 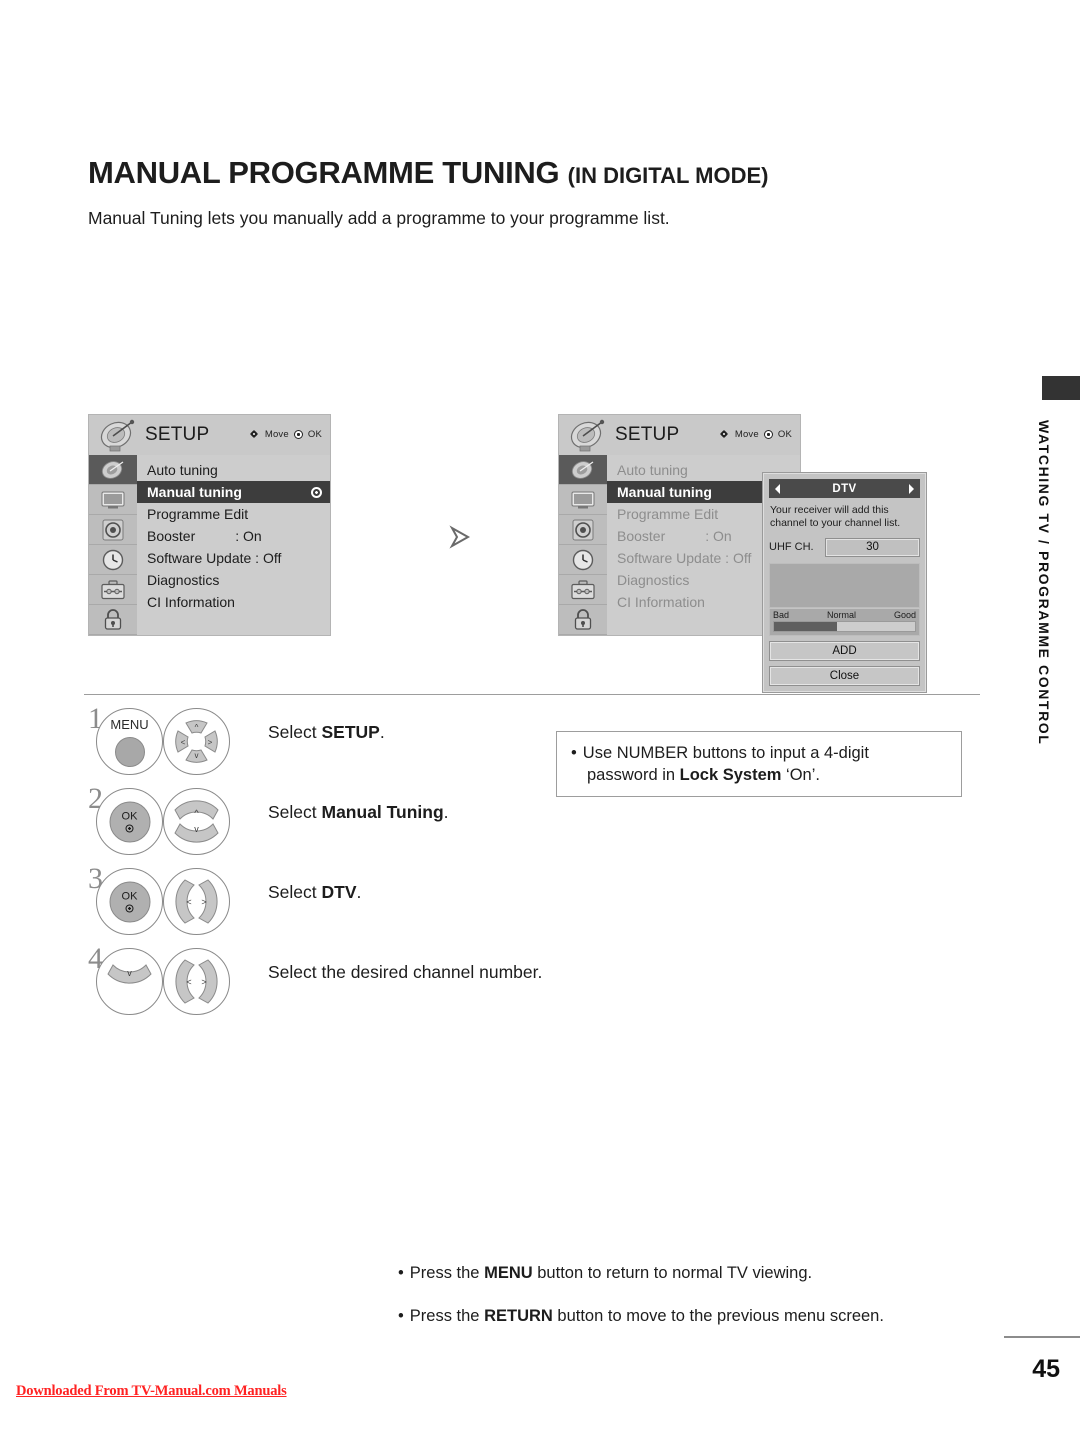 What do you see at coordinates (314, 434) in the screenshot?
I see `hint-ok-label: OK` at bounding box center [314, 434].